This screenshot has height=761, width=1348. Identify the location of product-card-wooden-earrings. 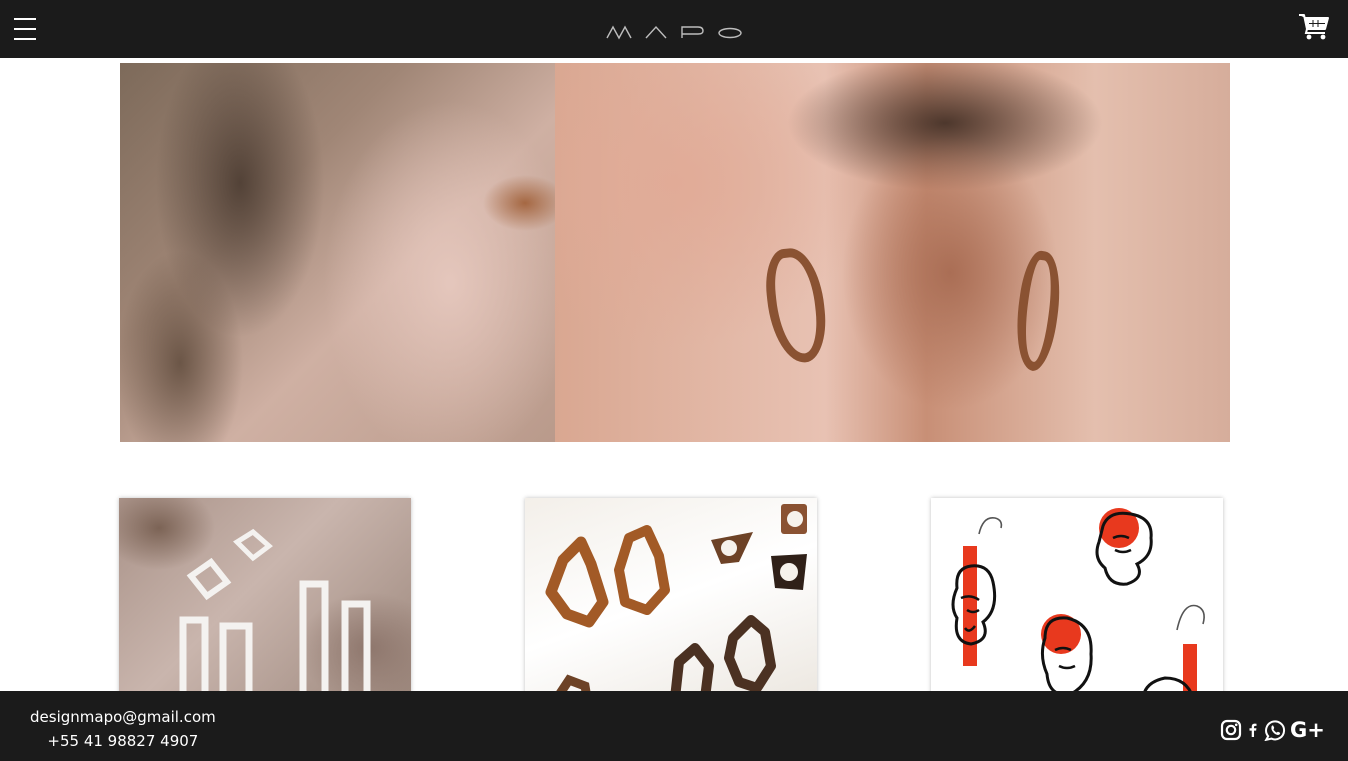
(671, 598).